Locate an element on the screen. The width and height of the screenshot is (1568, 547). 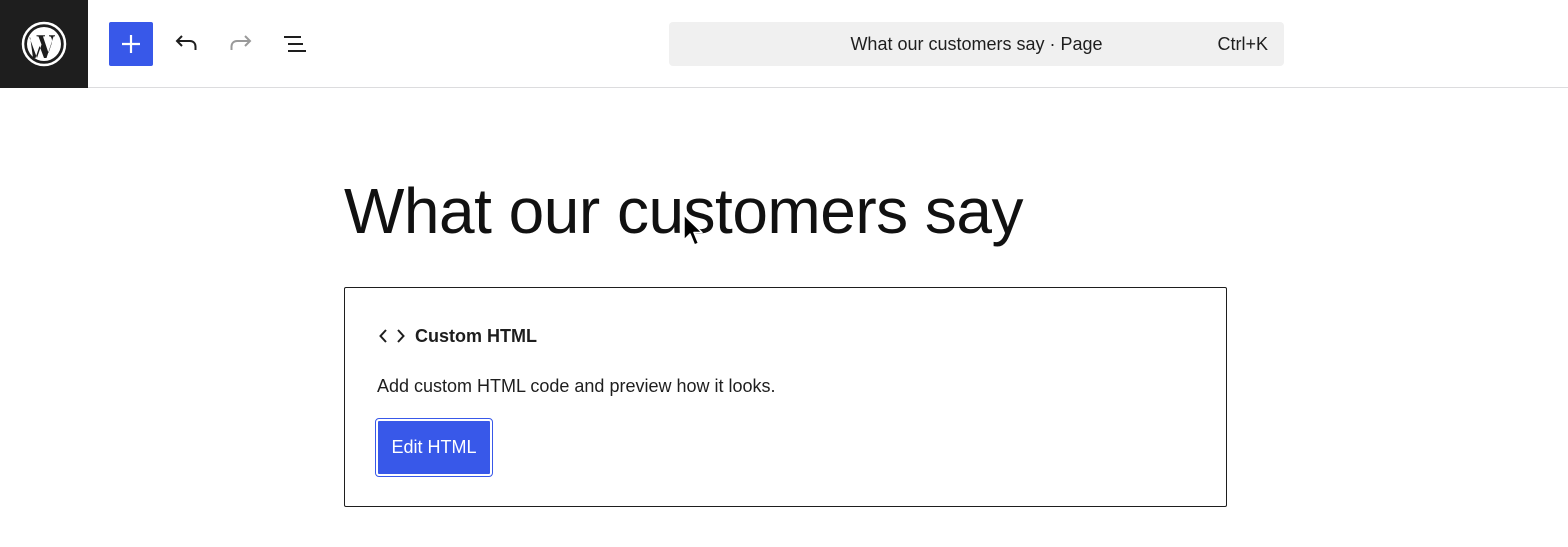
document-title: What our customers say · Page is located at coordinates (976, 44).